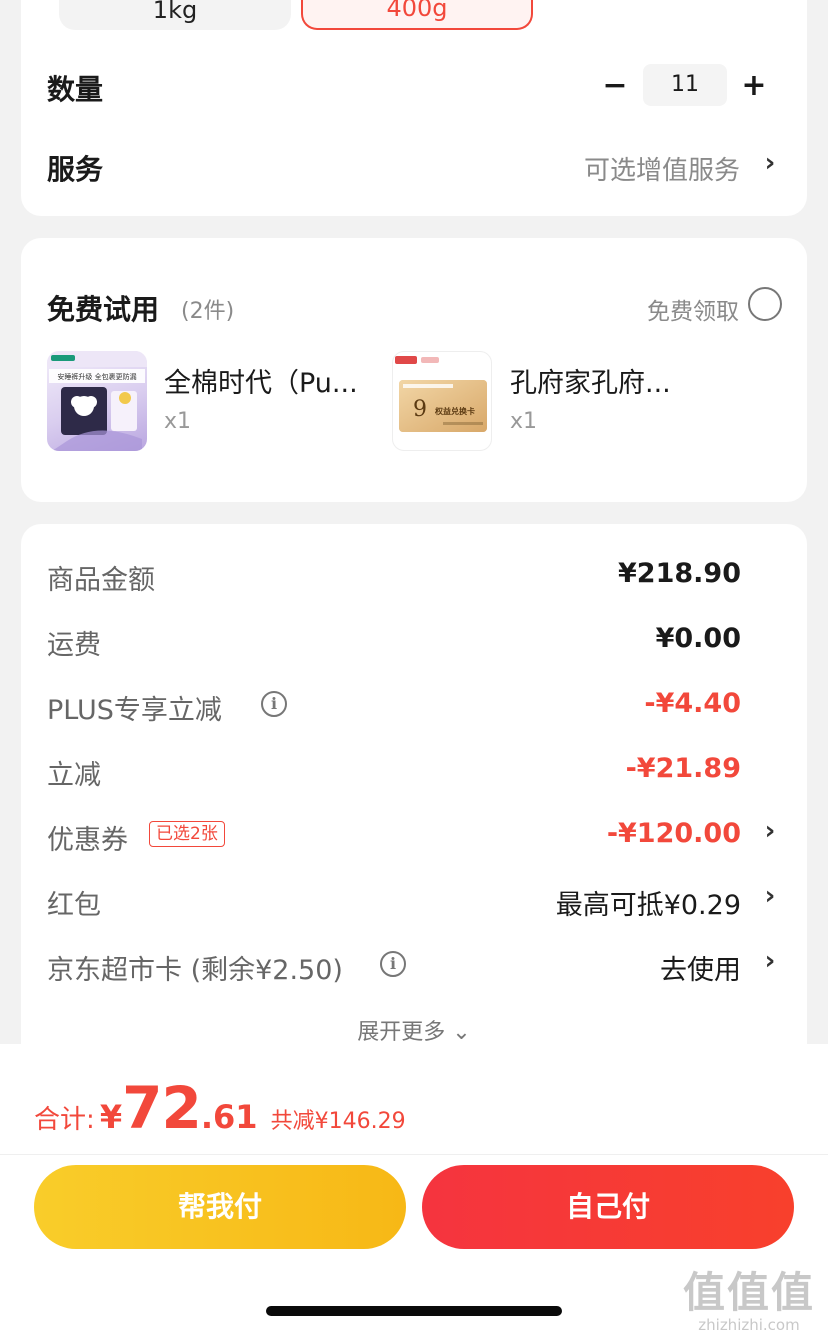 The image size is (828, 1334). I want to click on total-decimal: .61, so click(229, 1117).